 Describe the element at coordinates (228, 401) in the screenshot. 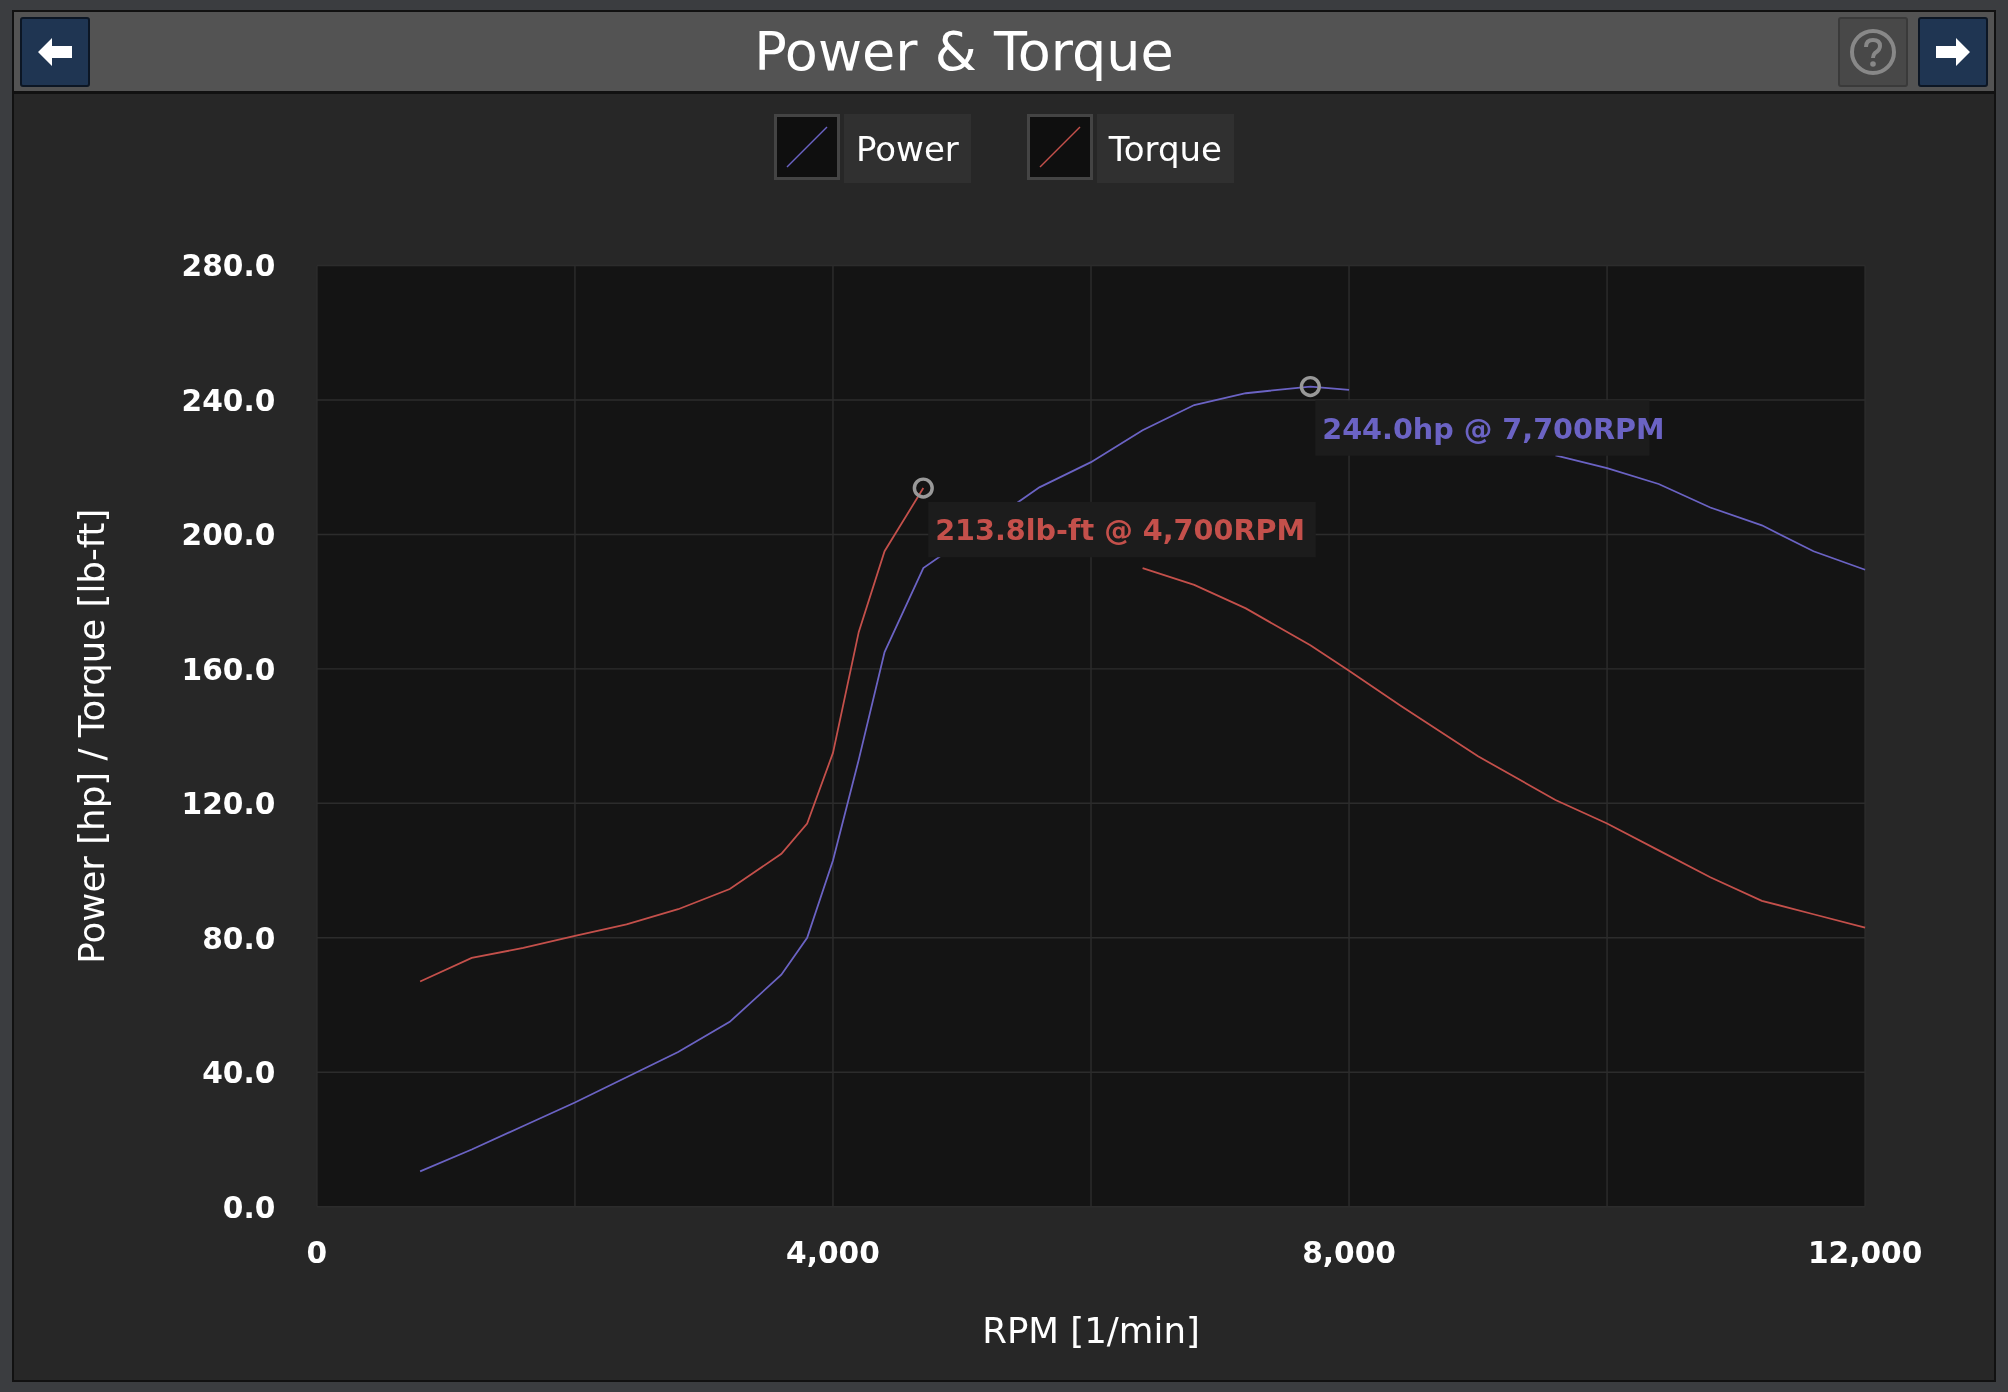

I see `y-tick-label: 240.0` at that location.